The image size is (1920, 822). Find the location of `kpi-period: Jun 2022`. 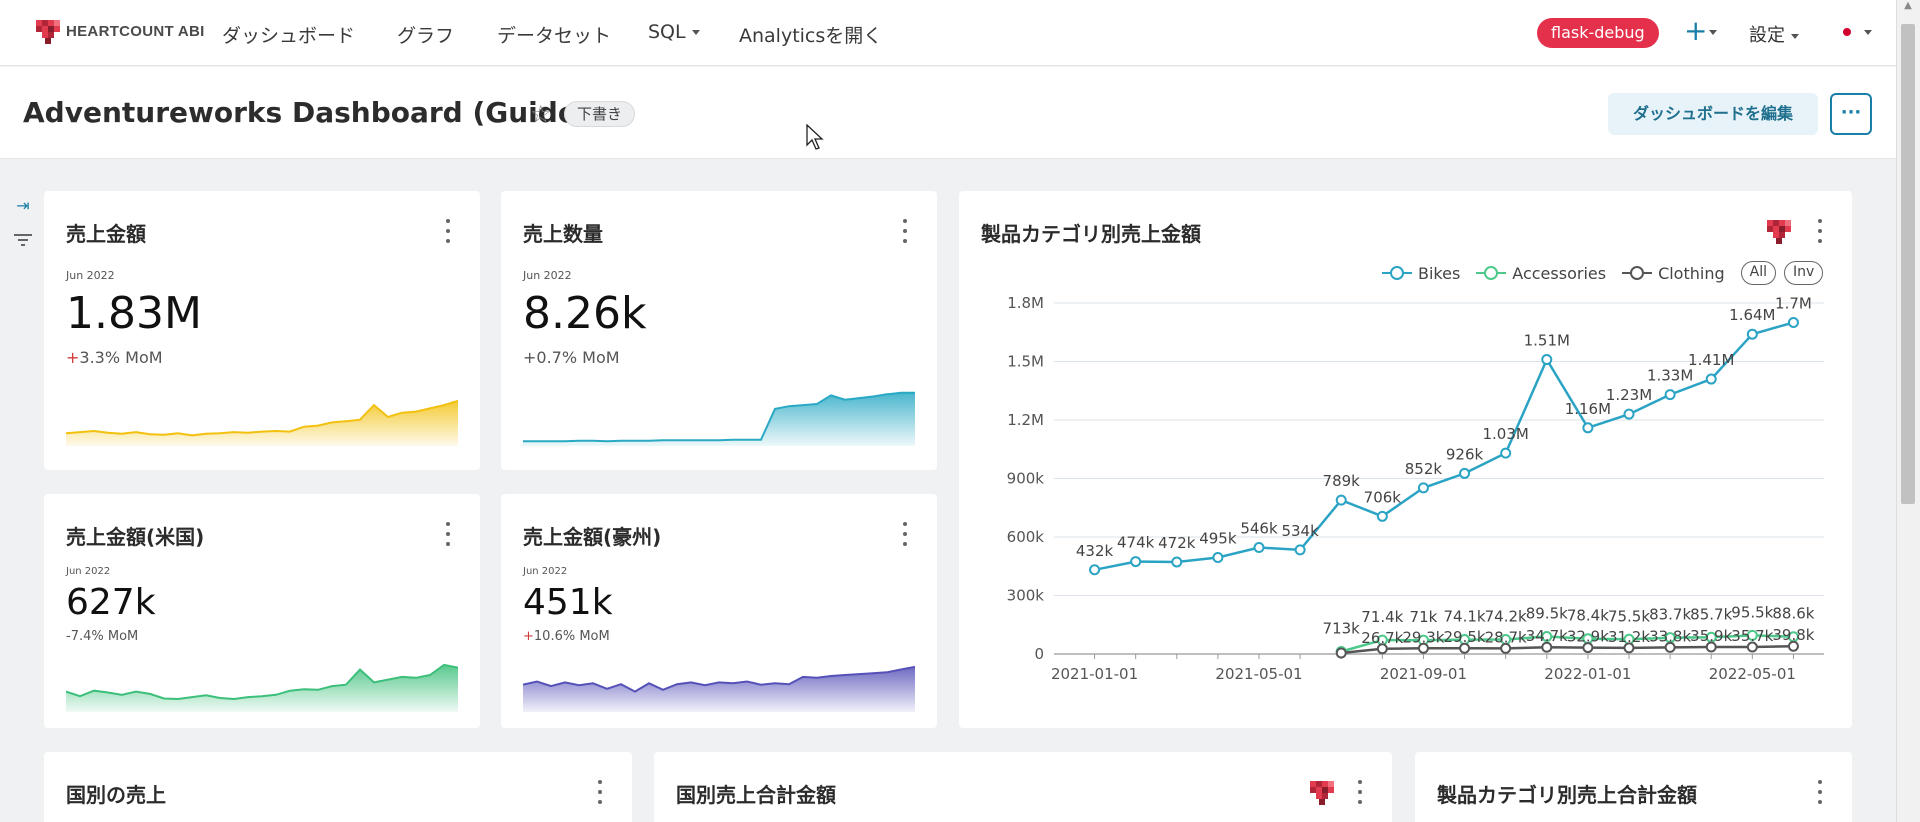

kpi-period: Jun 2022 is located at coordinates (547, 275).